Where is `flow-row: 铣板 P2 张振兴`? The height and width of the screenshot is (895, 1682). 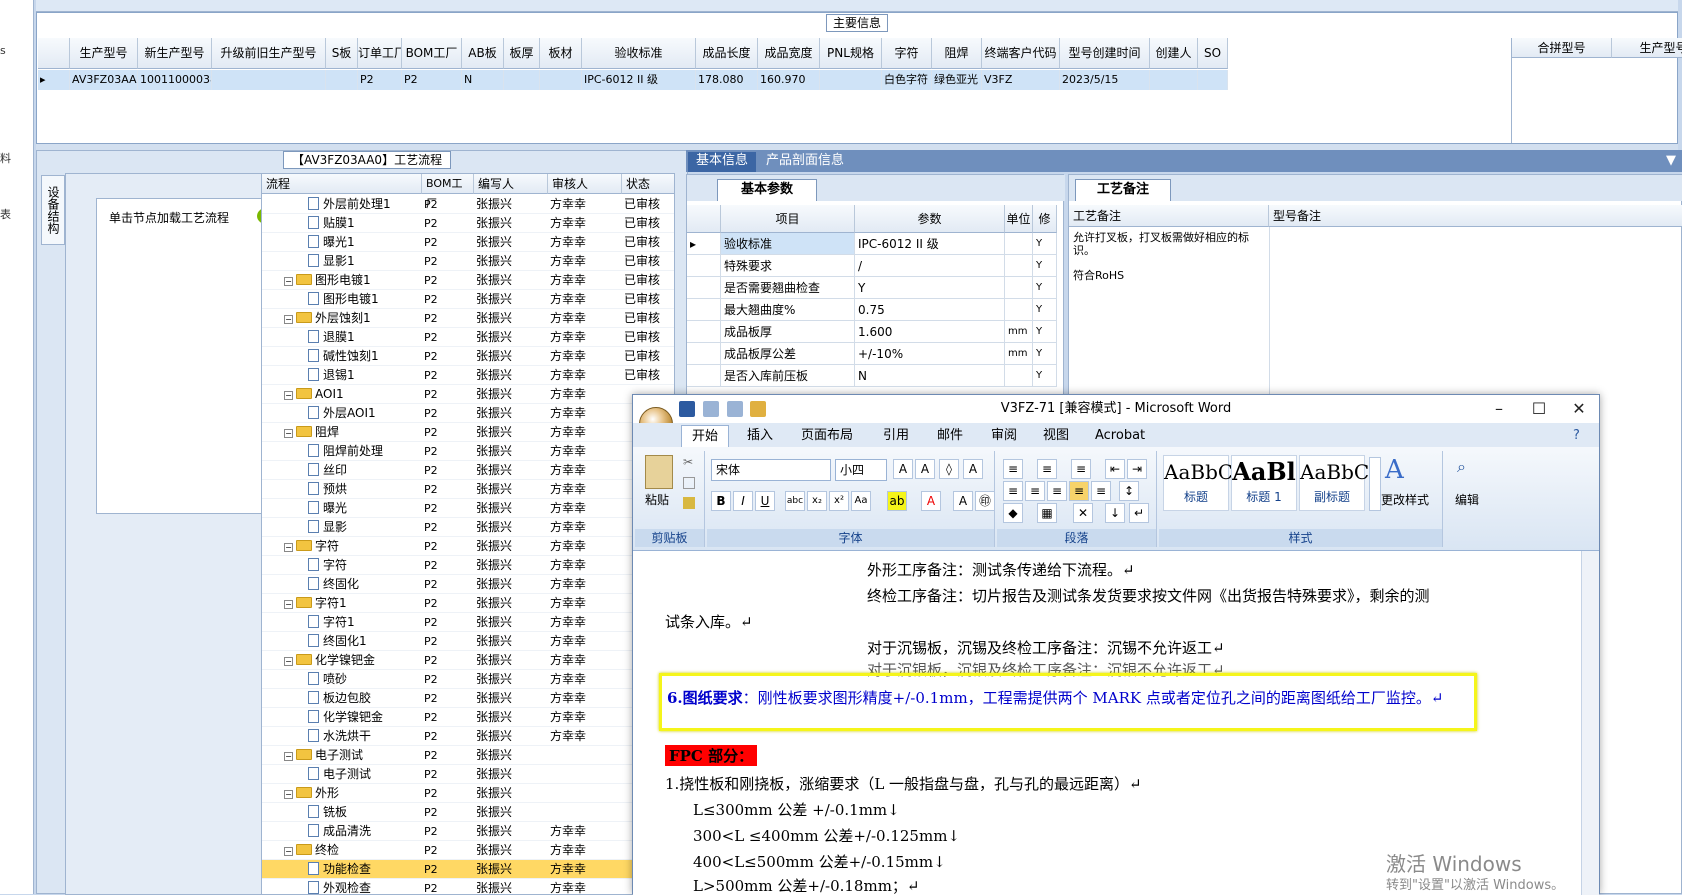
flow-row: 铣板 P2 张振兴 is located at coordinates (468, 812).